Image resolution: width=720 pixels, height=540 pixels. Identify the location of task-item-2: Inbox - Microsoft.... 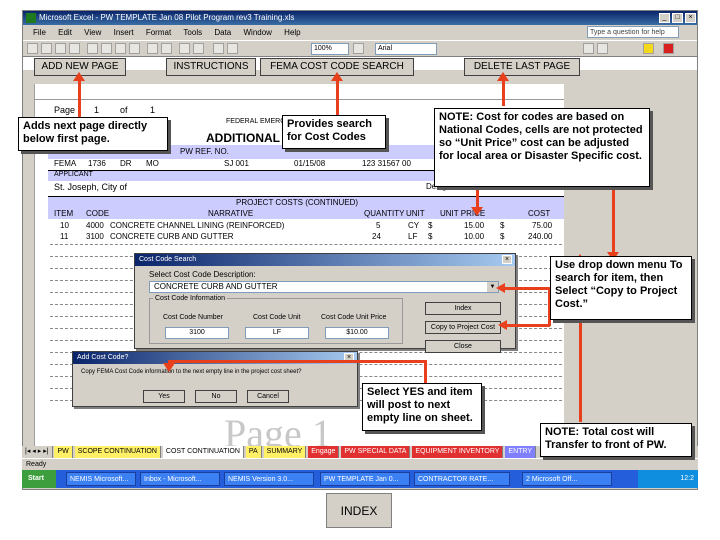
(180, 479).